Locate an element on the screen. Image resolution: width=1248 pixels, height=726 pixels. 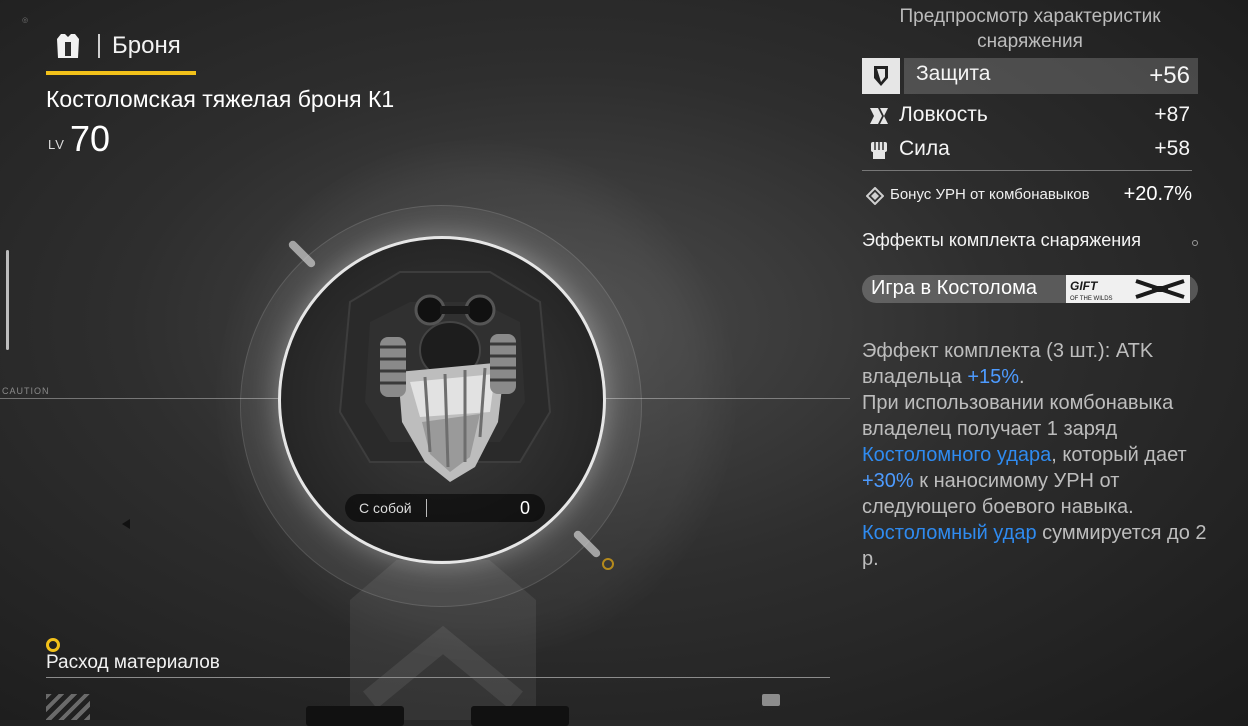
set-name-label: Игра в Костолома is located at coordinates (954, 288).